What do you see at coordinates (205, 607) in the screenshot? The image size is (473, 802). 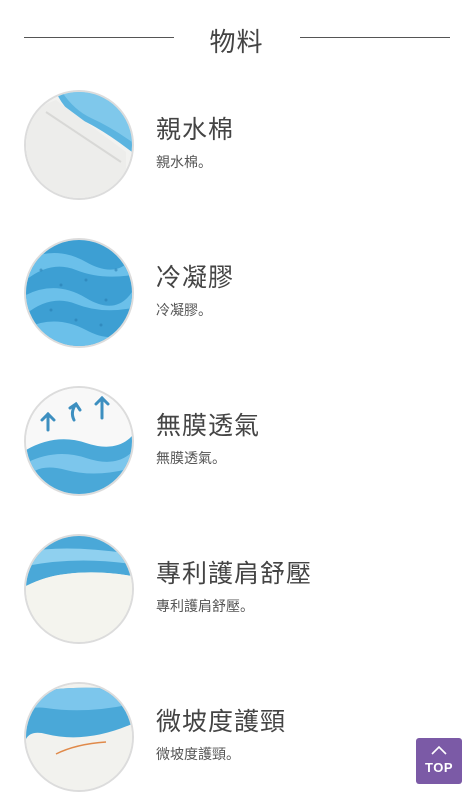 I see `feature-description: 專利護肩舒壓。` at bounding box center [205, 607].